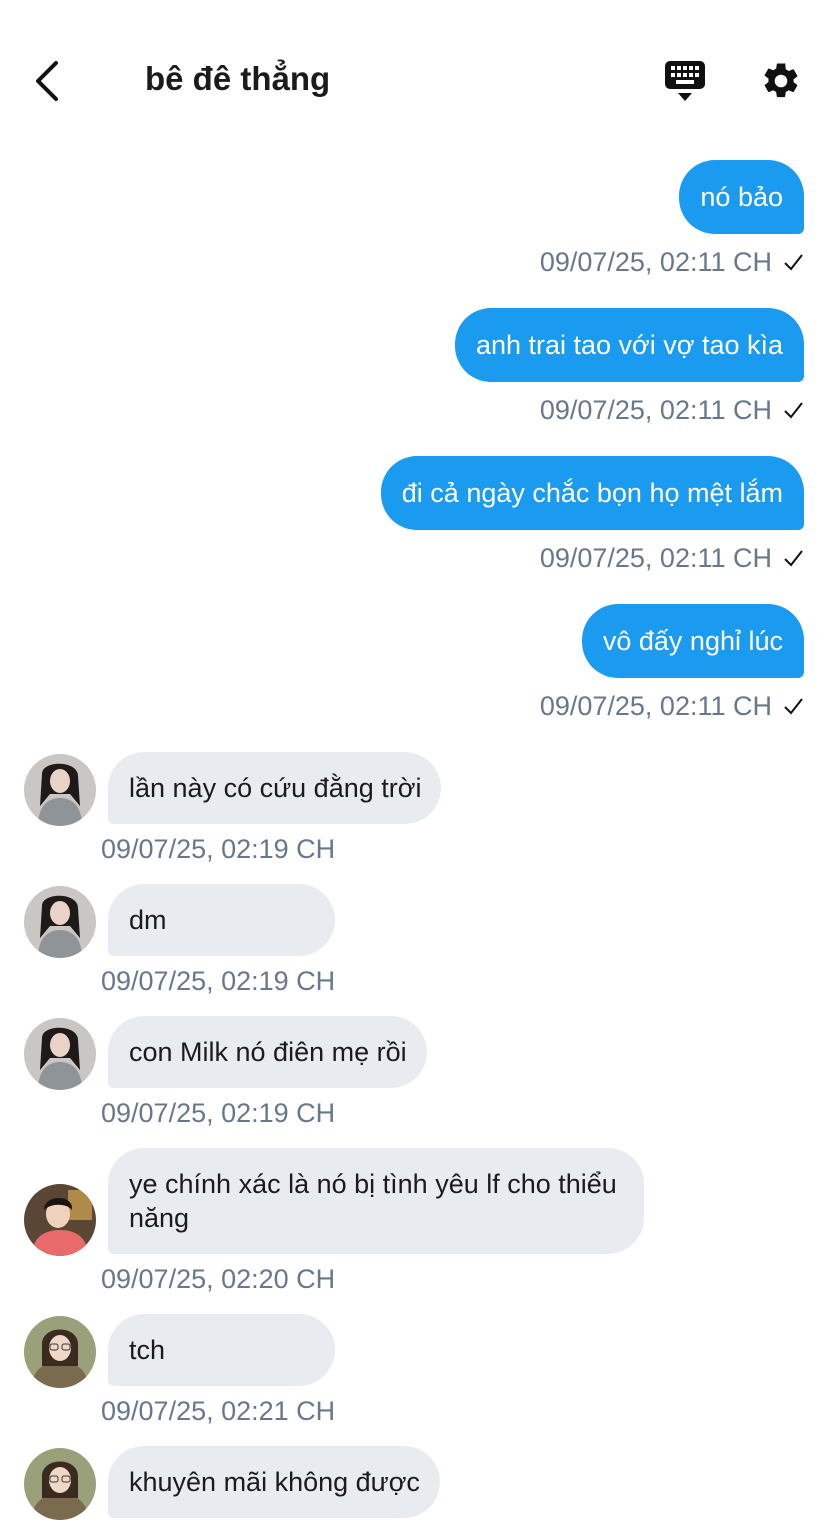  What do you see at coordinates (274, 1482) in the screenshot?
I see `message-bubble: khuyên mãi không được` at bounding box center [274, 1482].